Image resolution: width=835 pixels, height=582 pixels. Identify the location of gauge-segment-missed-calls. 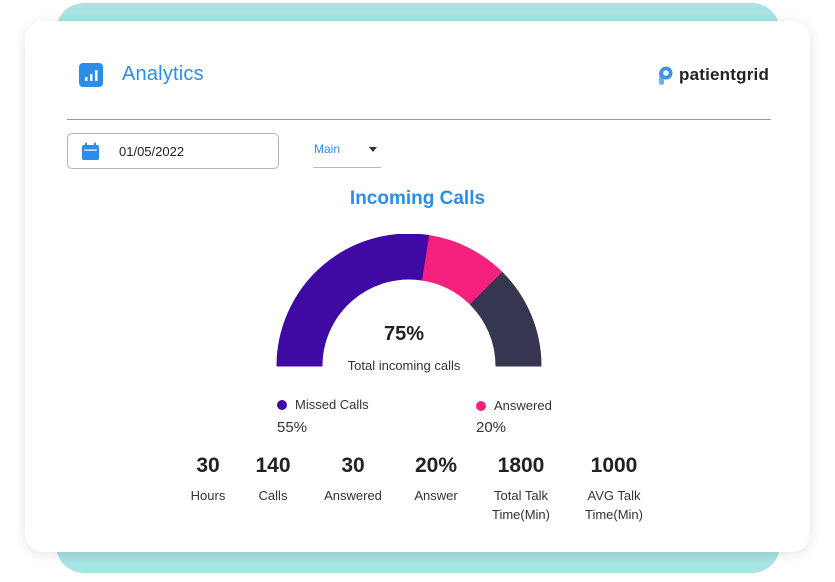
(353, 300).